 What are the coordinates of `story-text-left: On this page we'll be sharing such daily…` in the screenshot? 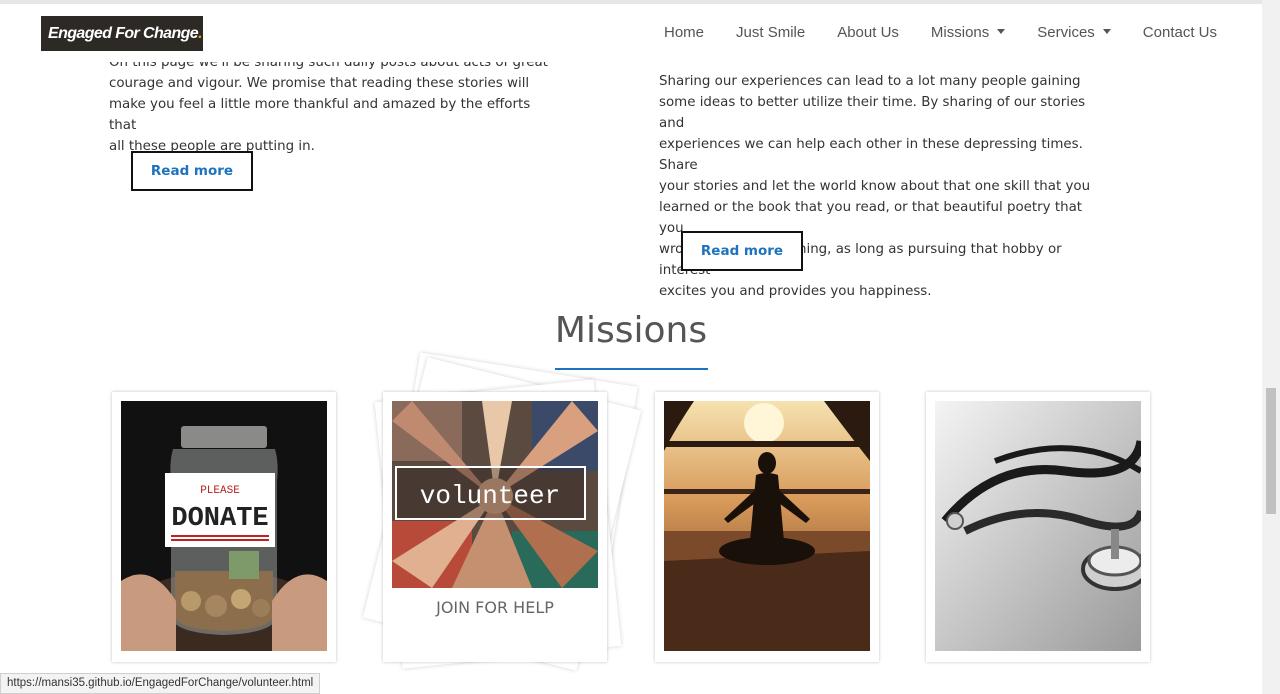 It's located at (329, 108).